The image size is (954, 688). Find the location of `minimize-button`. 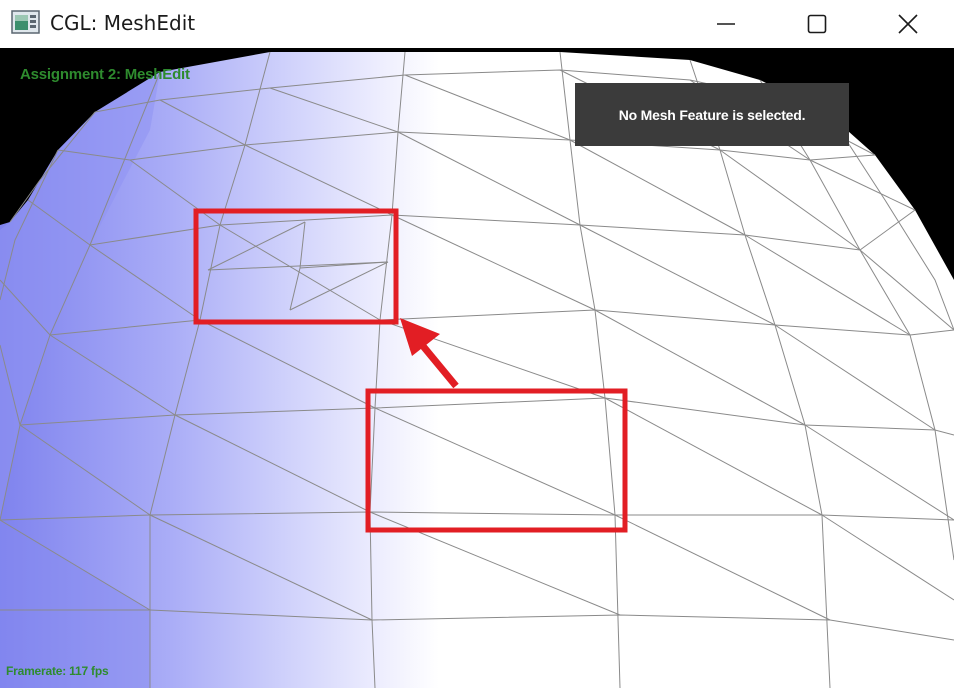

minimize-button is located at coordinates (726, 24).